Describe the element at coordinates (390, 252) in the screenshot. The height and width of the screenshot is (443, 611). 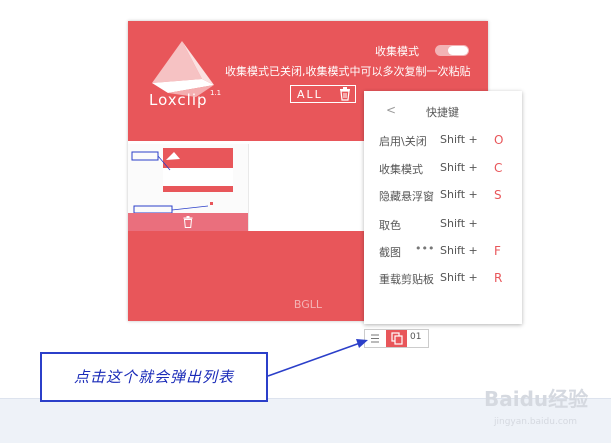
I see `shortcut-name: 截图` at that location.